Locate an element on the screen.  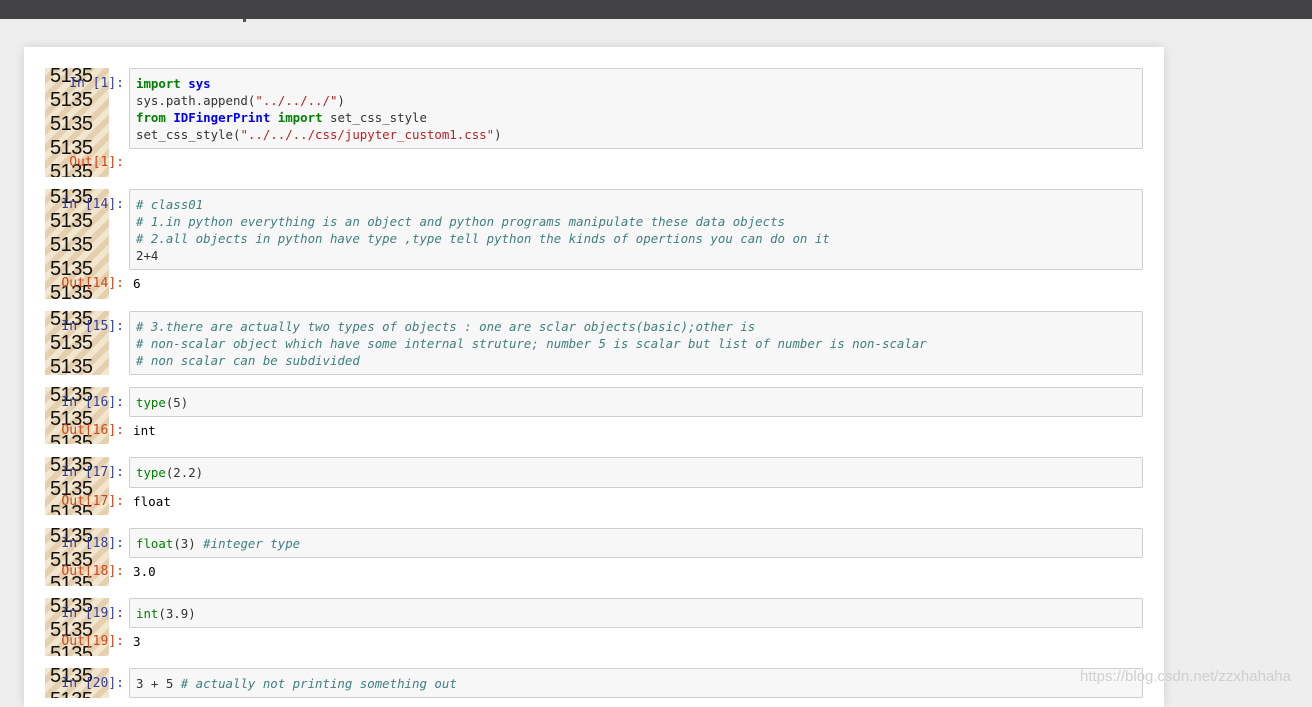
code-line: type(5) is located at coordinates (162, 402).